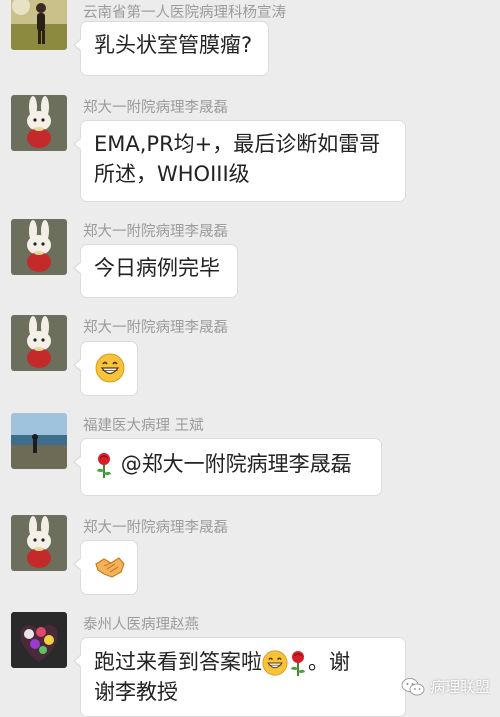 The image size is (500, 717). I want to click on person-photo-avatar, so click(39, 25).